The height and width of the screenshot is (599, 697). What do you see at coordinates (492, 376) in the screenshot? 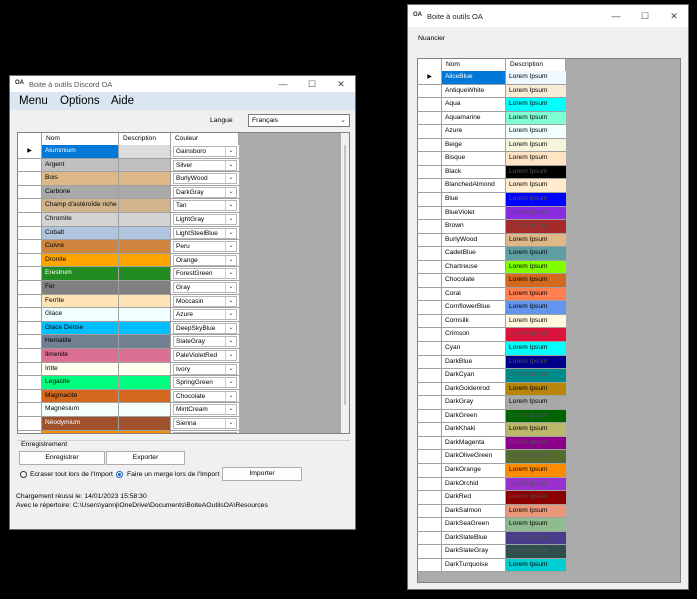
I see `table-row: DarkCyan Lorem Ipsum` at bounding box center [492, 376].